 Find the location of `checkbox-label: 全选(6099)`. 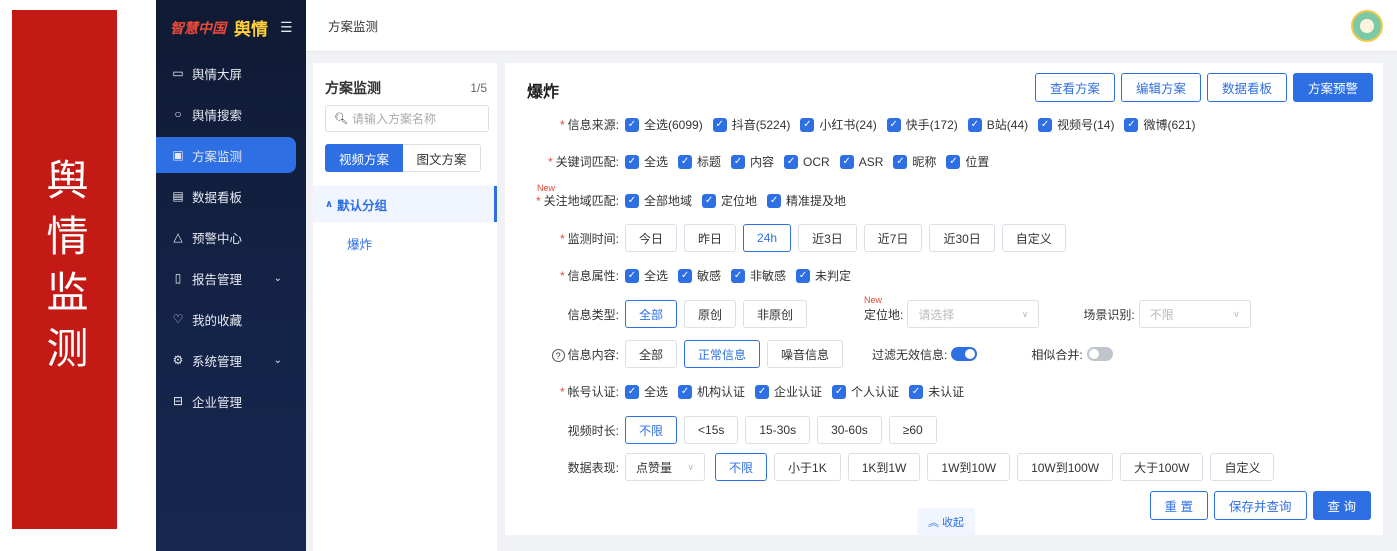

checkbox-label: 全选(6099) is located at coordinates (673, 125).